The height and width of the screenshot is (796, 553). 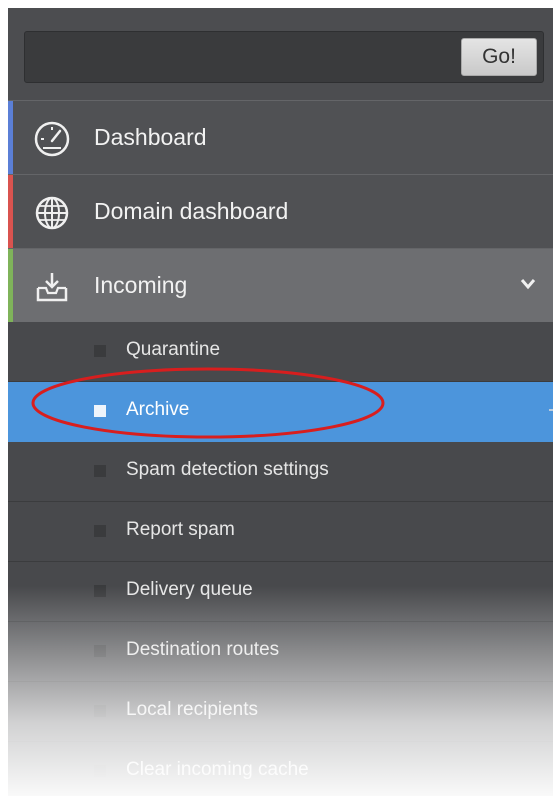 I want to click on submenu-item-destination-routes: Destination routes, so click(x=280, y=652).